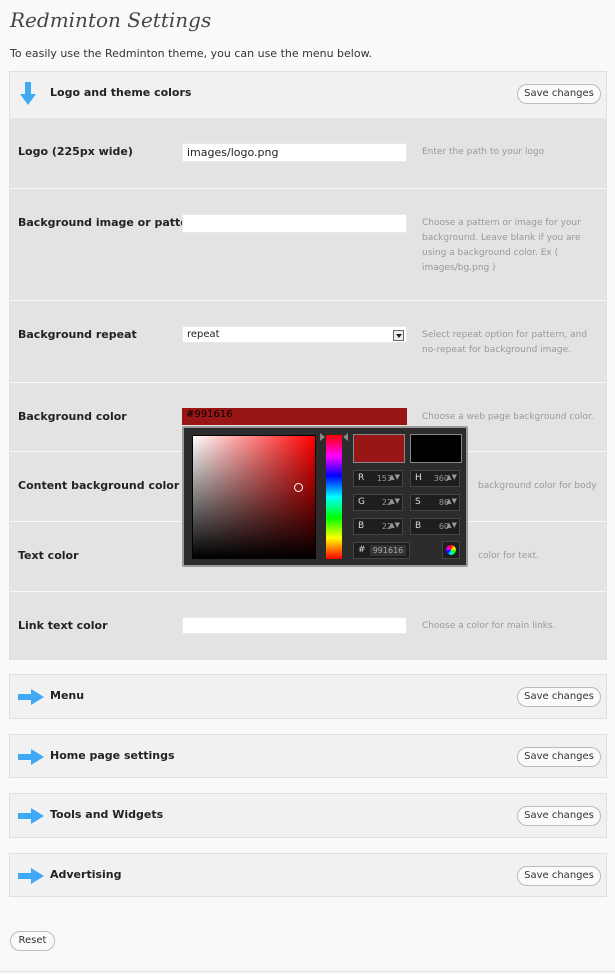 This screenshot has height=974, width=615. I want to click on saturation-field: S 86 ▲▼, so click(435, 502).